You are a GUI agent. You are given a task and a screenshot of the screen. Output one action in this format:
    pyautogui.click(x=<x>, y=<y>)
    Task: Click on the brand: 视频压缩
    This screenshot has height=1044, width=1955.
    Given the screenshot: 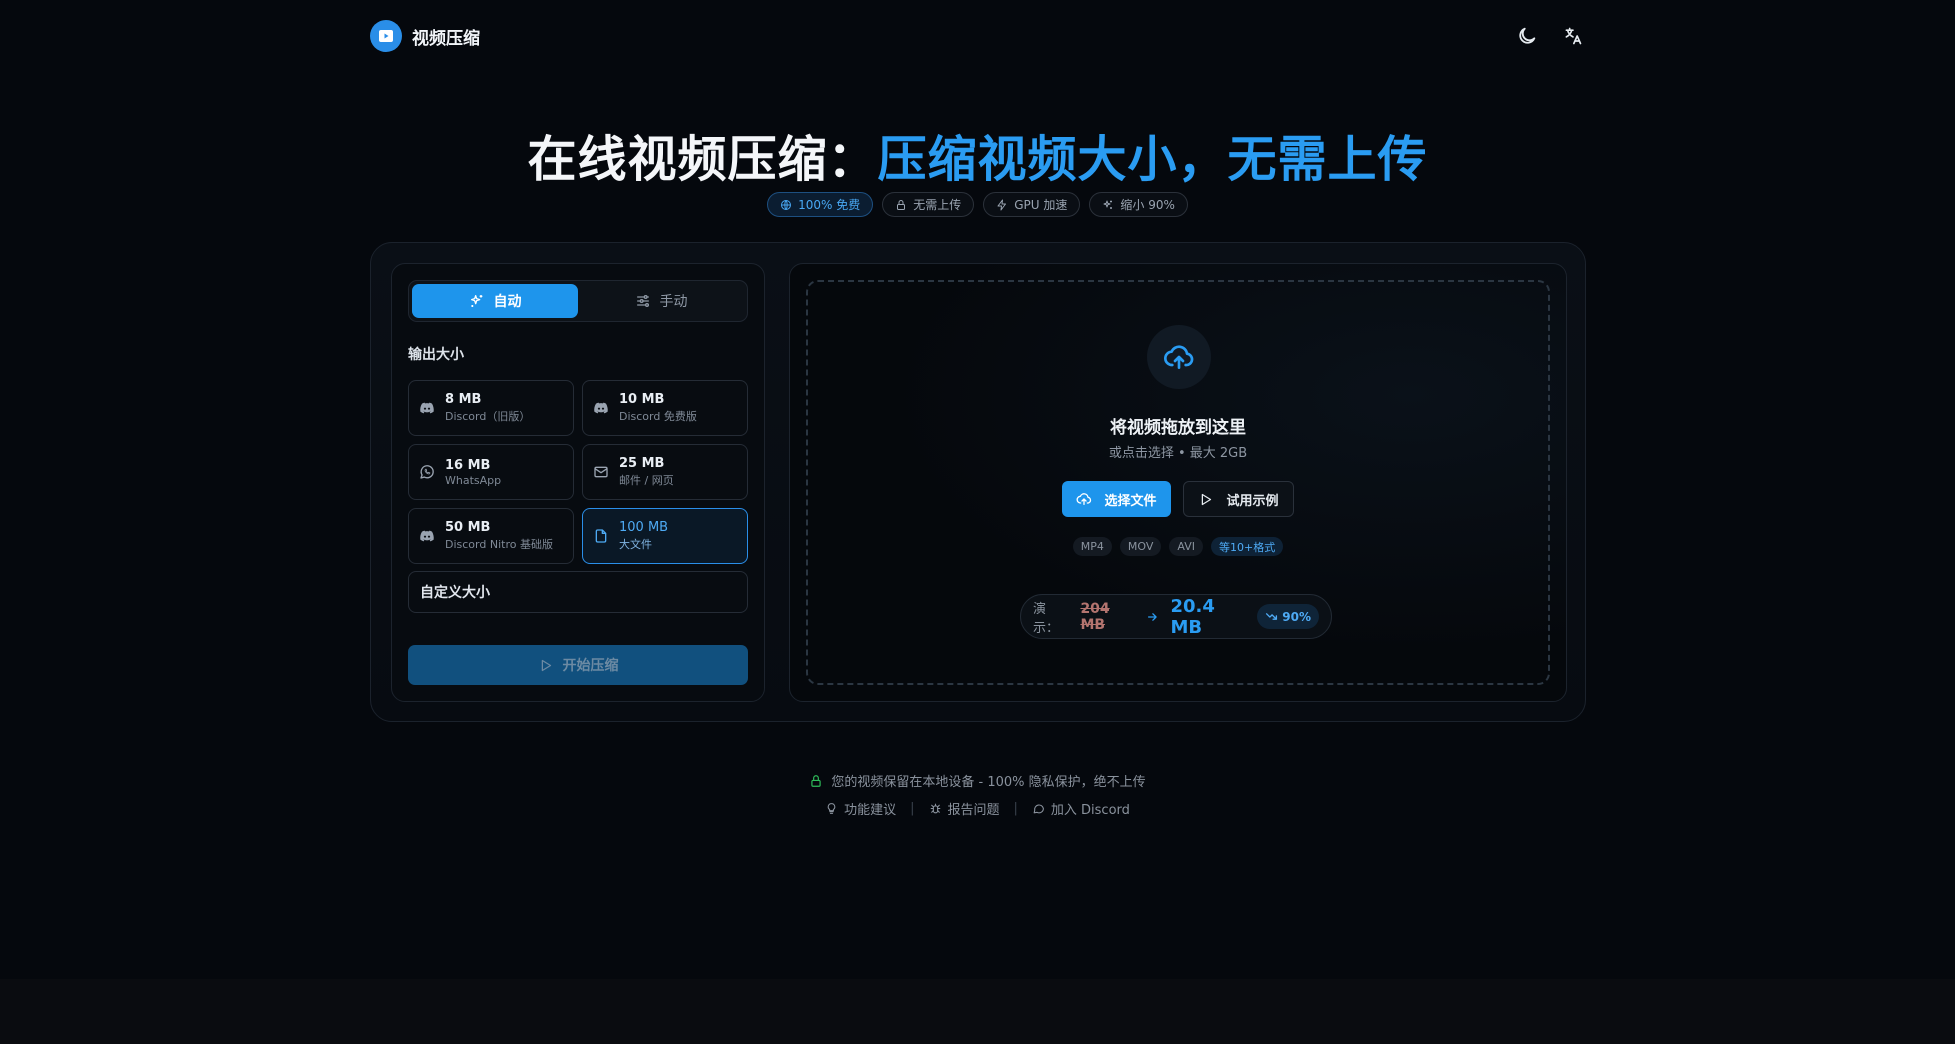 What is the action you would take?
    pyautogui.click(x=425, y=36)
    